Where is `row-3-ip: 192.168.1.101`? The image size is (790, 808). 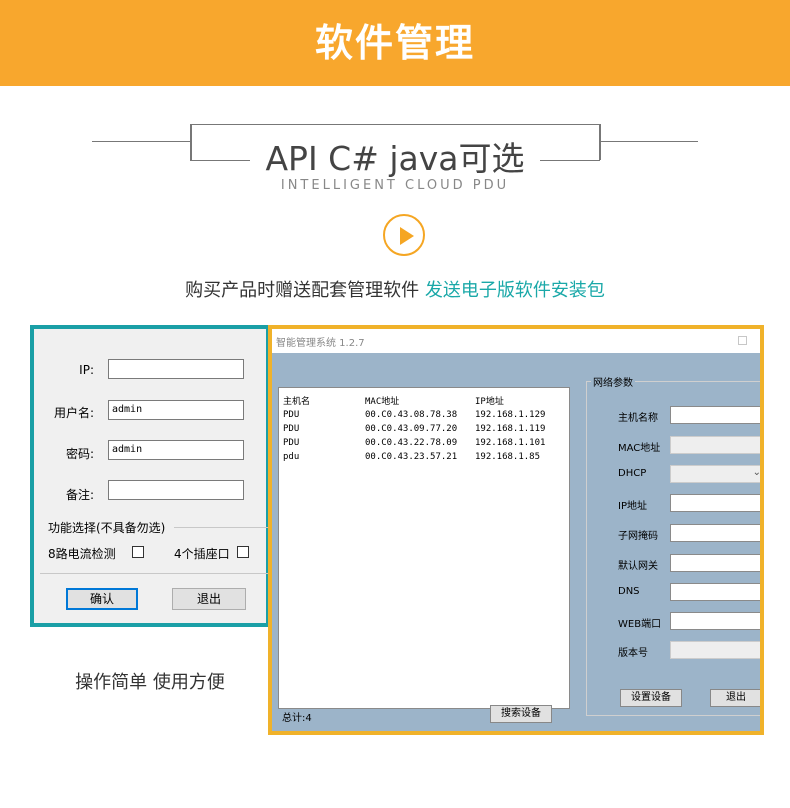 row-3-ip: 192.168.1.101 is located at coordinates (510, 443).